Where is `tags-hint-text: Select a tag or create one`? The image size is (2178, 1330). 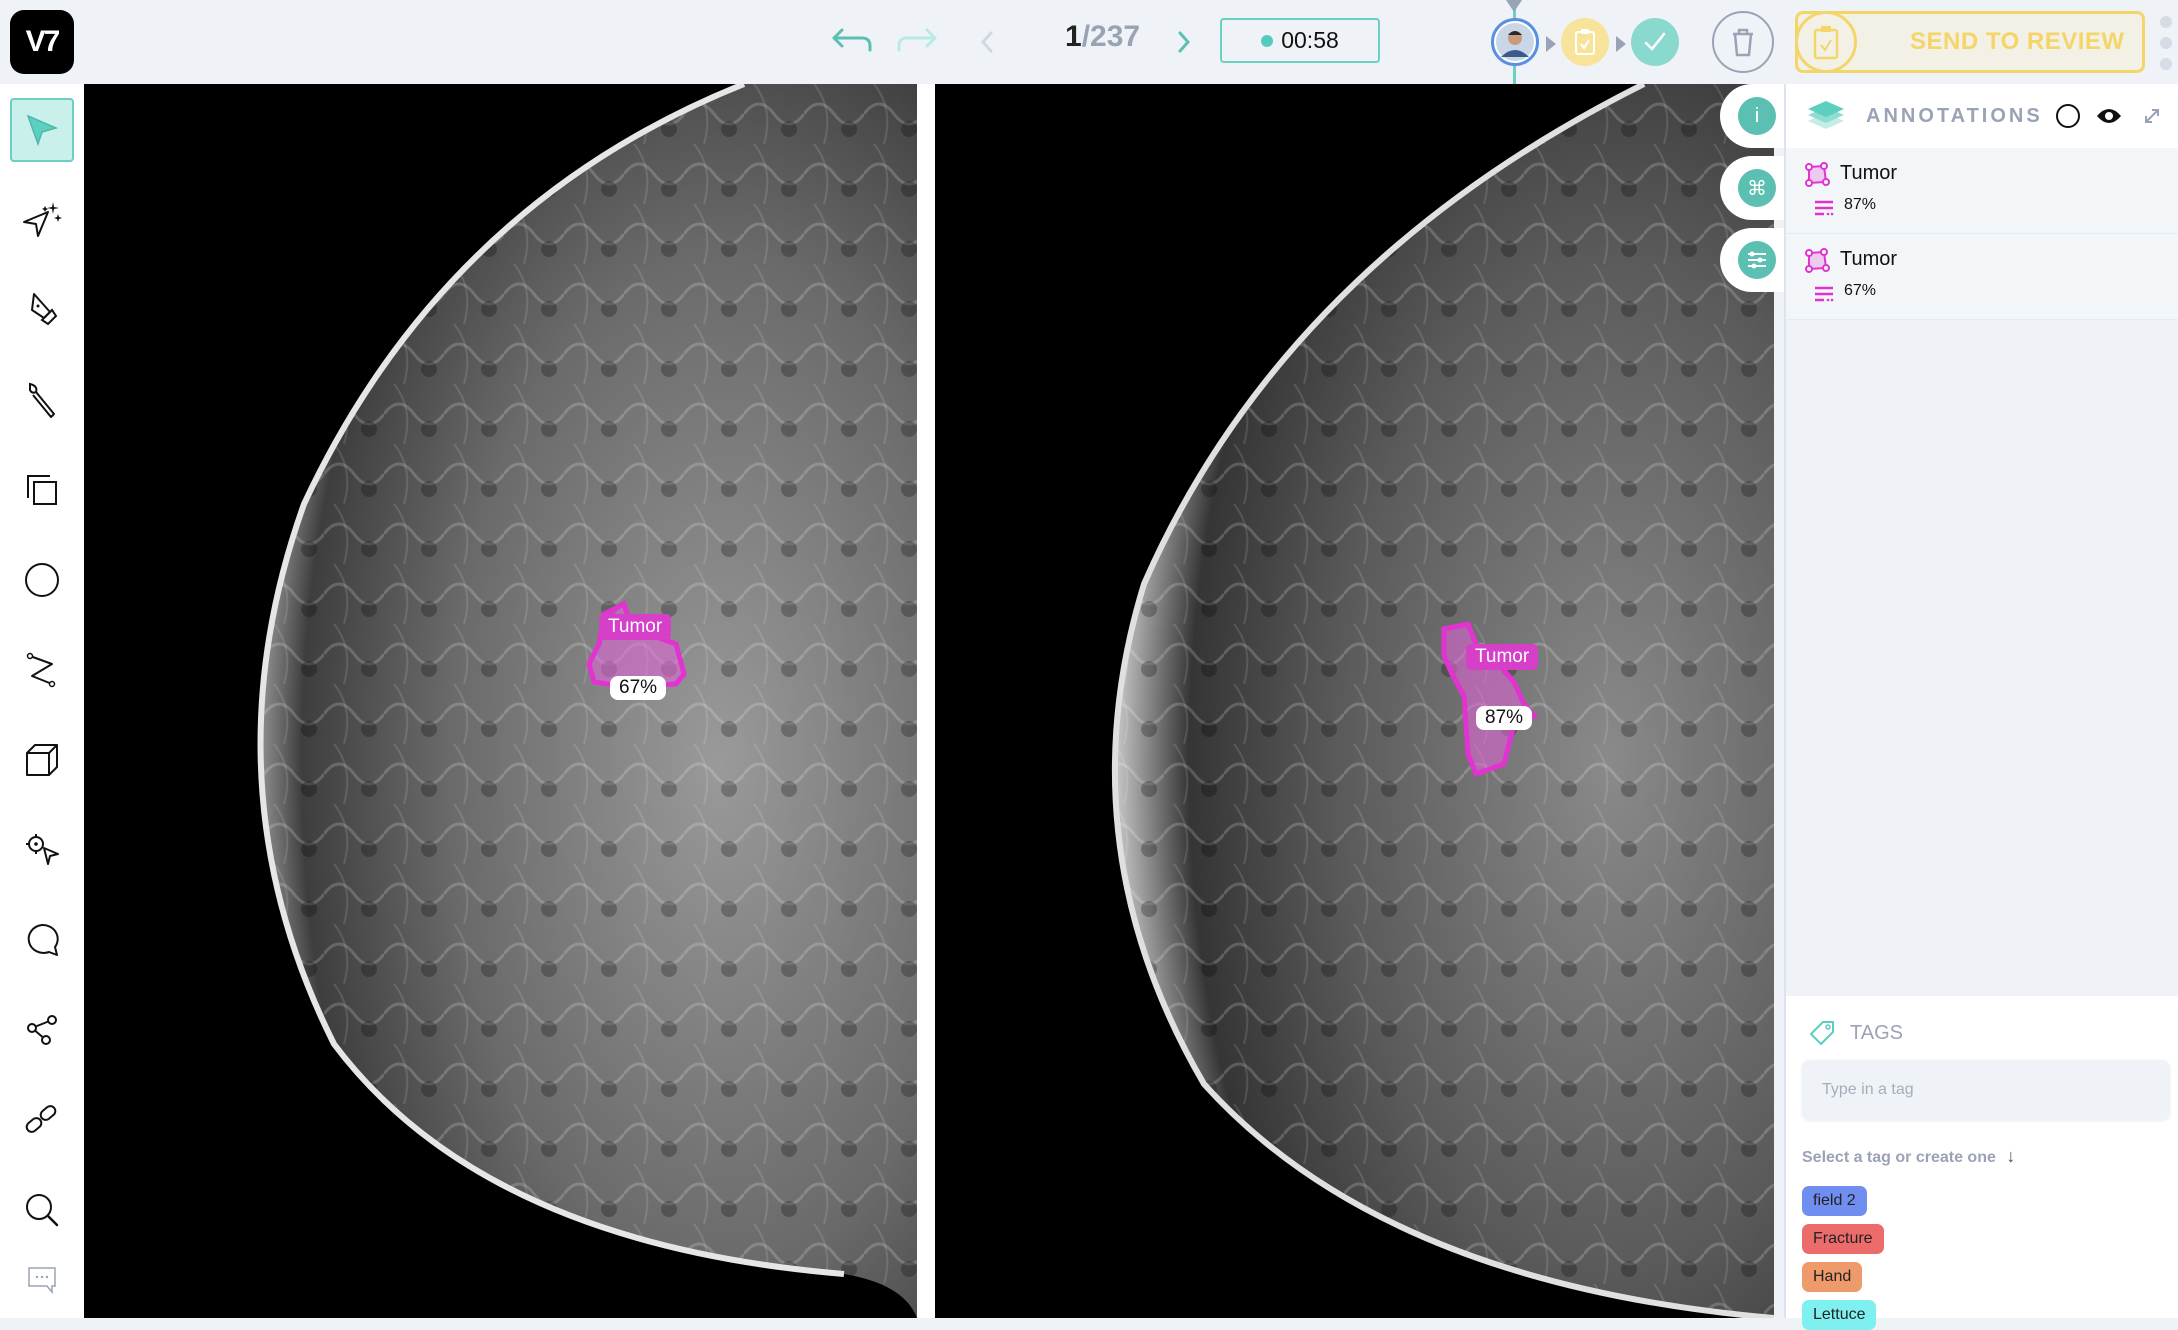
tags-hint-text: Select a tag or create one is located at coordinates (1899, 1157).